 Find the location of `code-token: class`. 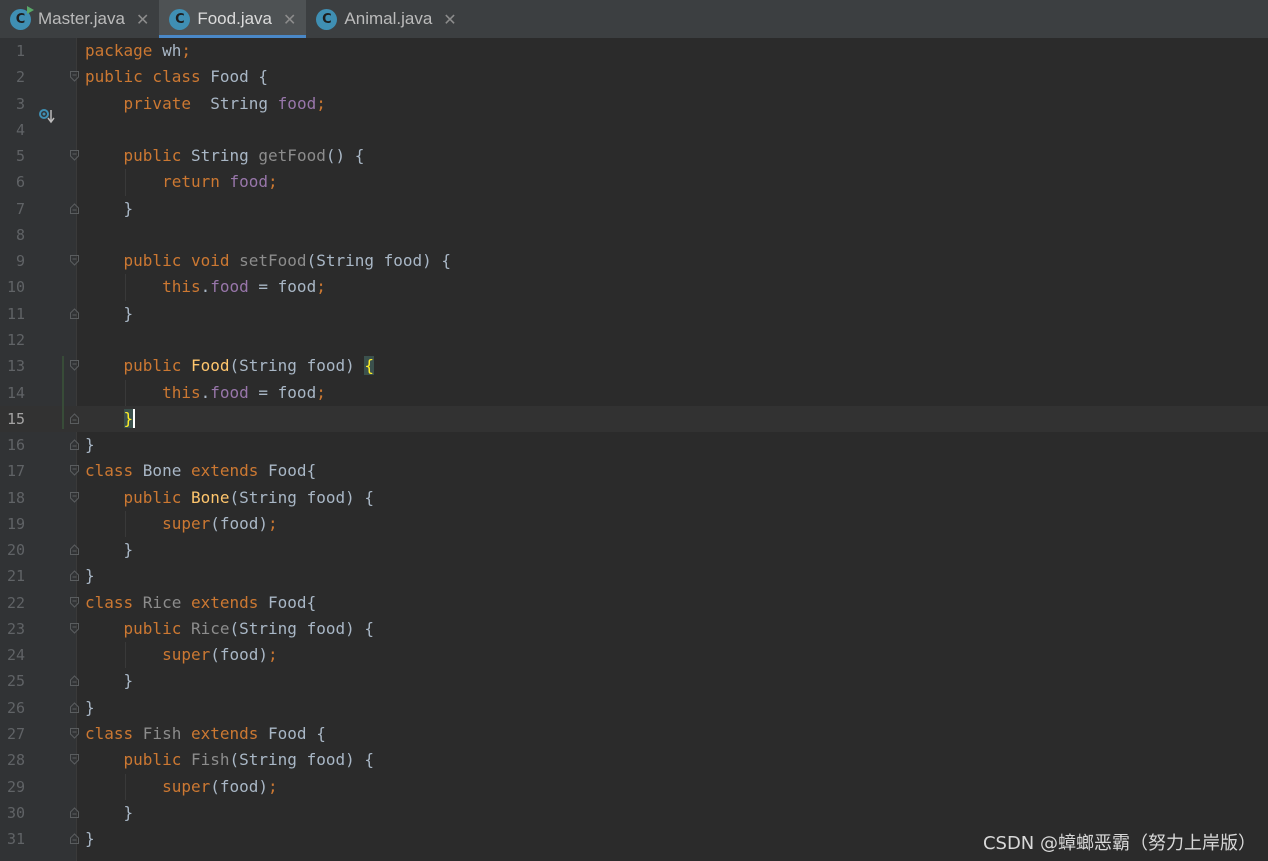

code-token: class is located at coordinates (114, 734).